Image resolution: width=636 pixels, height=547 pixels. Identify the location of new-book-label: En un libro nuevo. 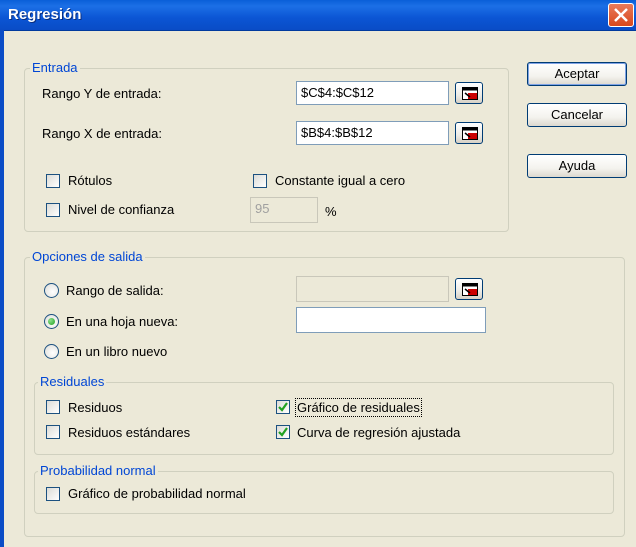
(117, 351).